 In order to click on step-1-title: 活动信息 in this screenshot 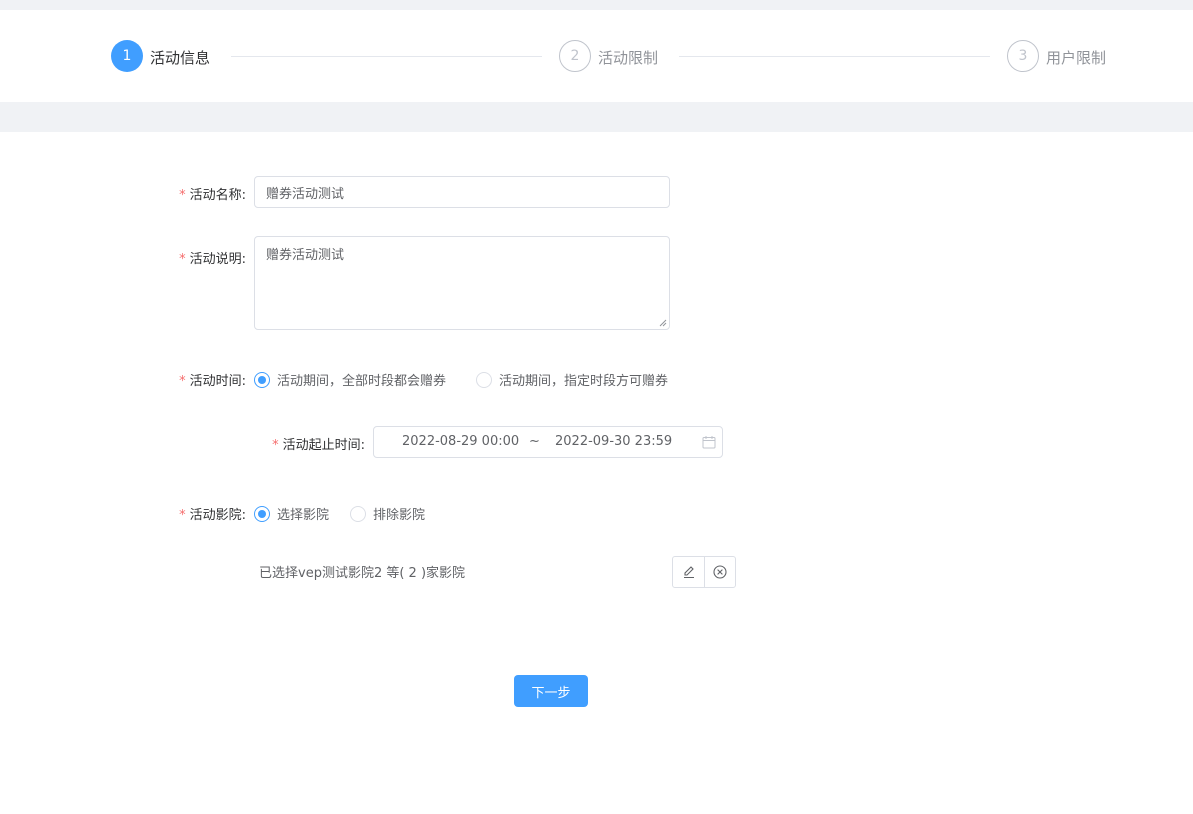, I will do `click(180, 58)`.